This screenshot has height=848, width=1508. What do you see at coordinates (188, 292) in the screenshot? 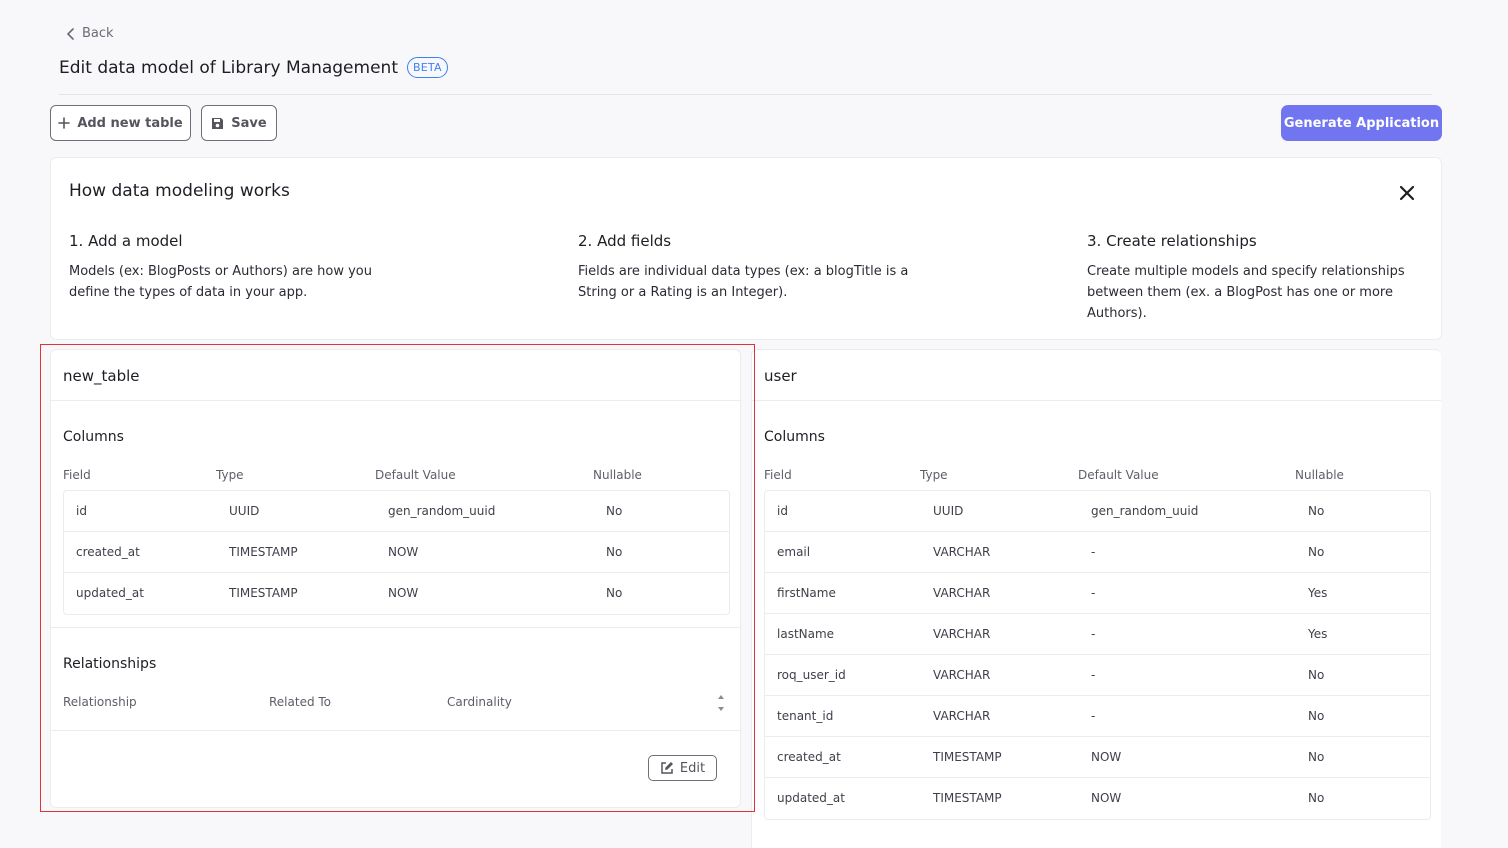
I see `step-line: define the types of data in your app.` at bounding box center [188, 292].